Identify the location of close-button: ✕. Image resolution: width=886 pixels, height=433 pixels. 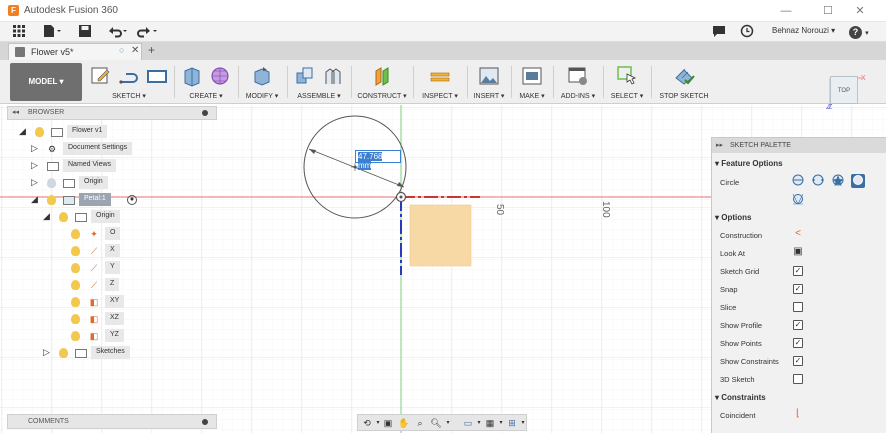
(860, 11).